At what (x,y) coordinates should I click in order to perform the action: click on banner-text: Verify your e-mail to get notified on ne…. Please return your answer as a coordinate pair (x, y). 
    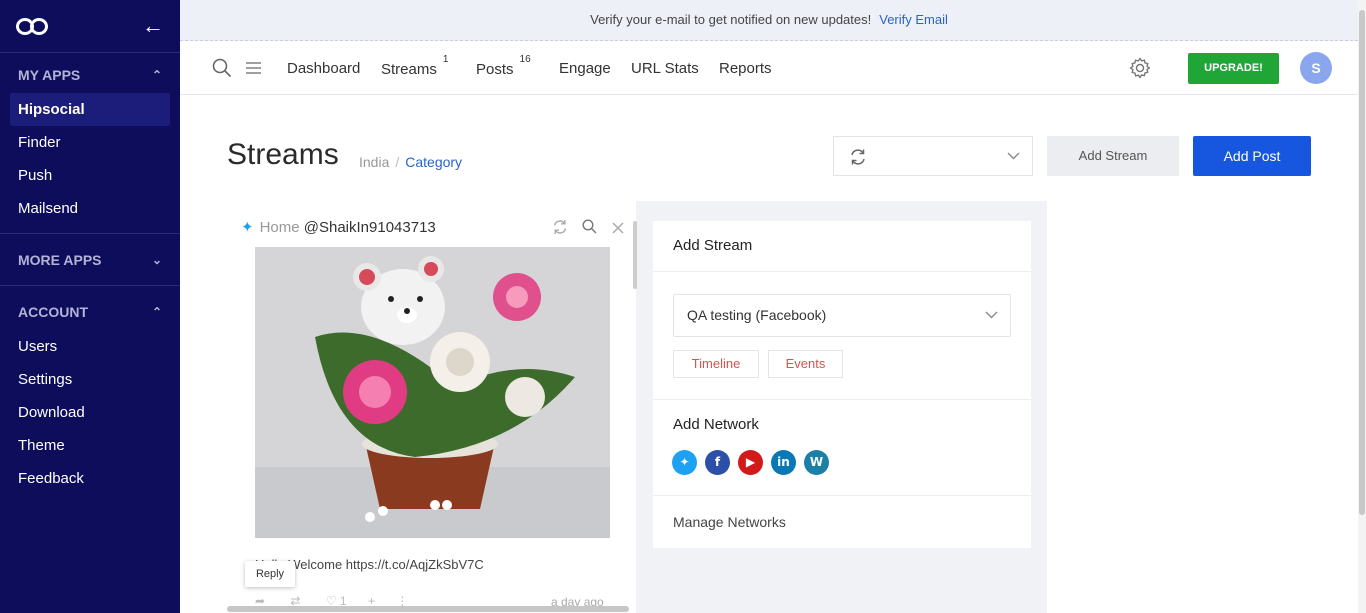
    Looking at the image, I should click on (731, 19).